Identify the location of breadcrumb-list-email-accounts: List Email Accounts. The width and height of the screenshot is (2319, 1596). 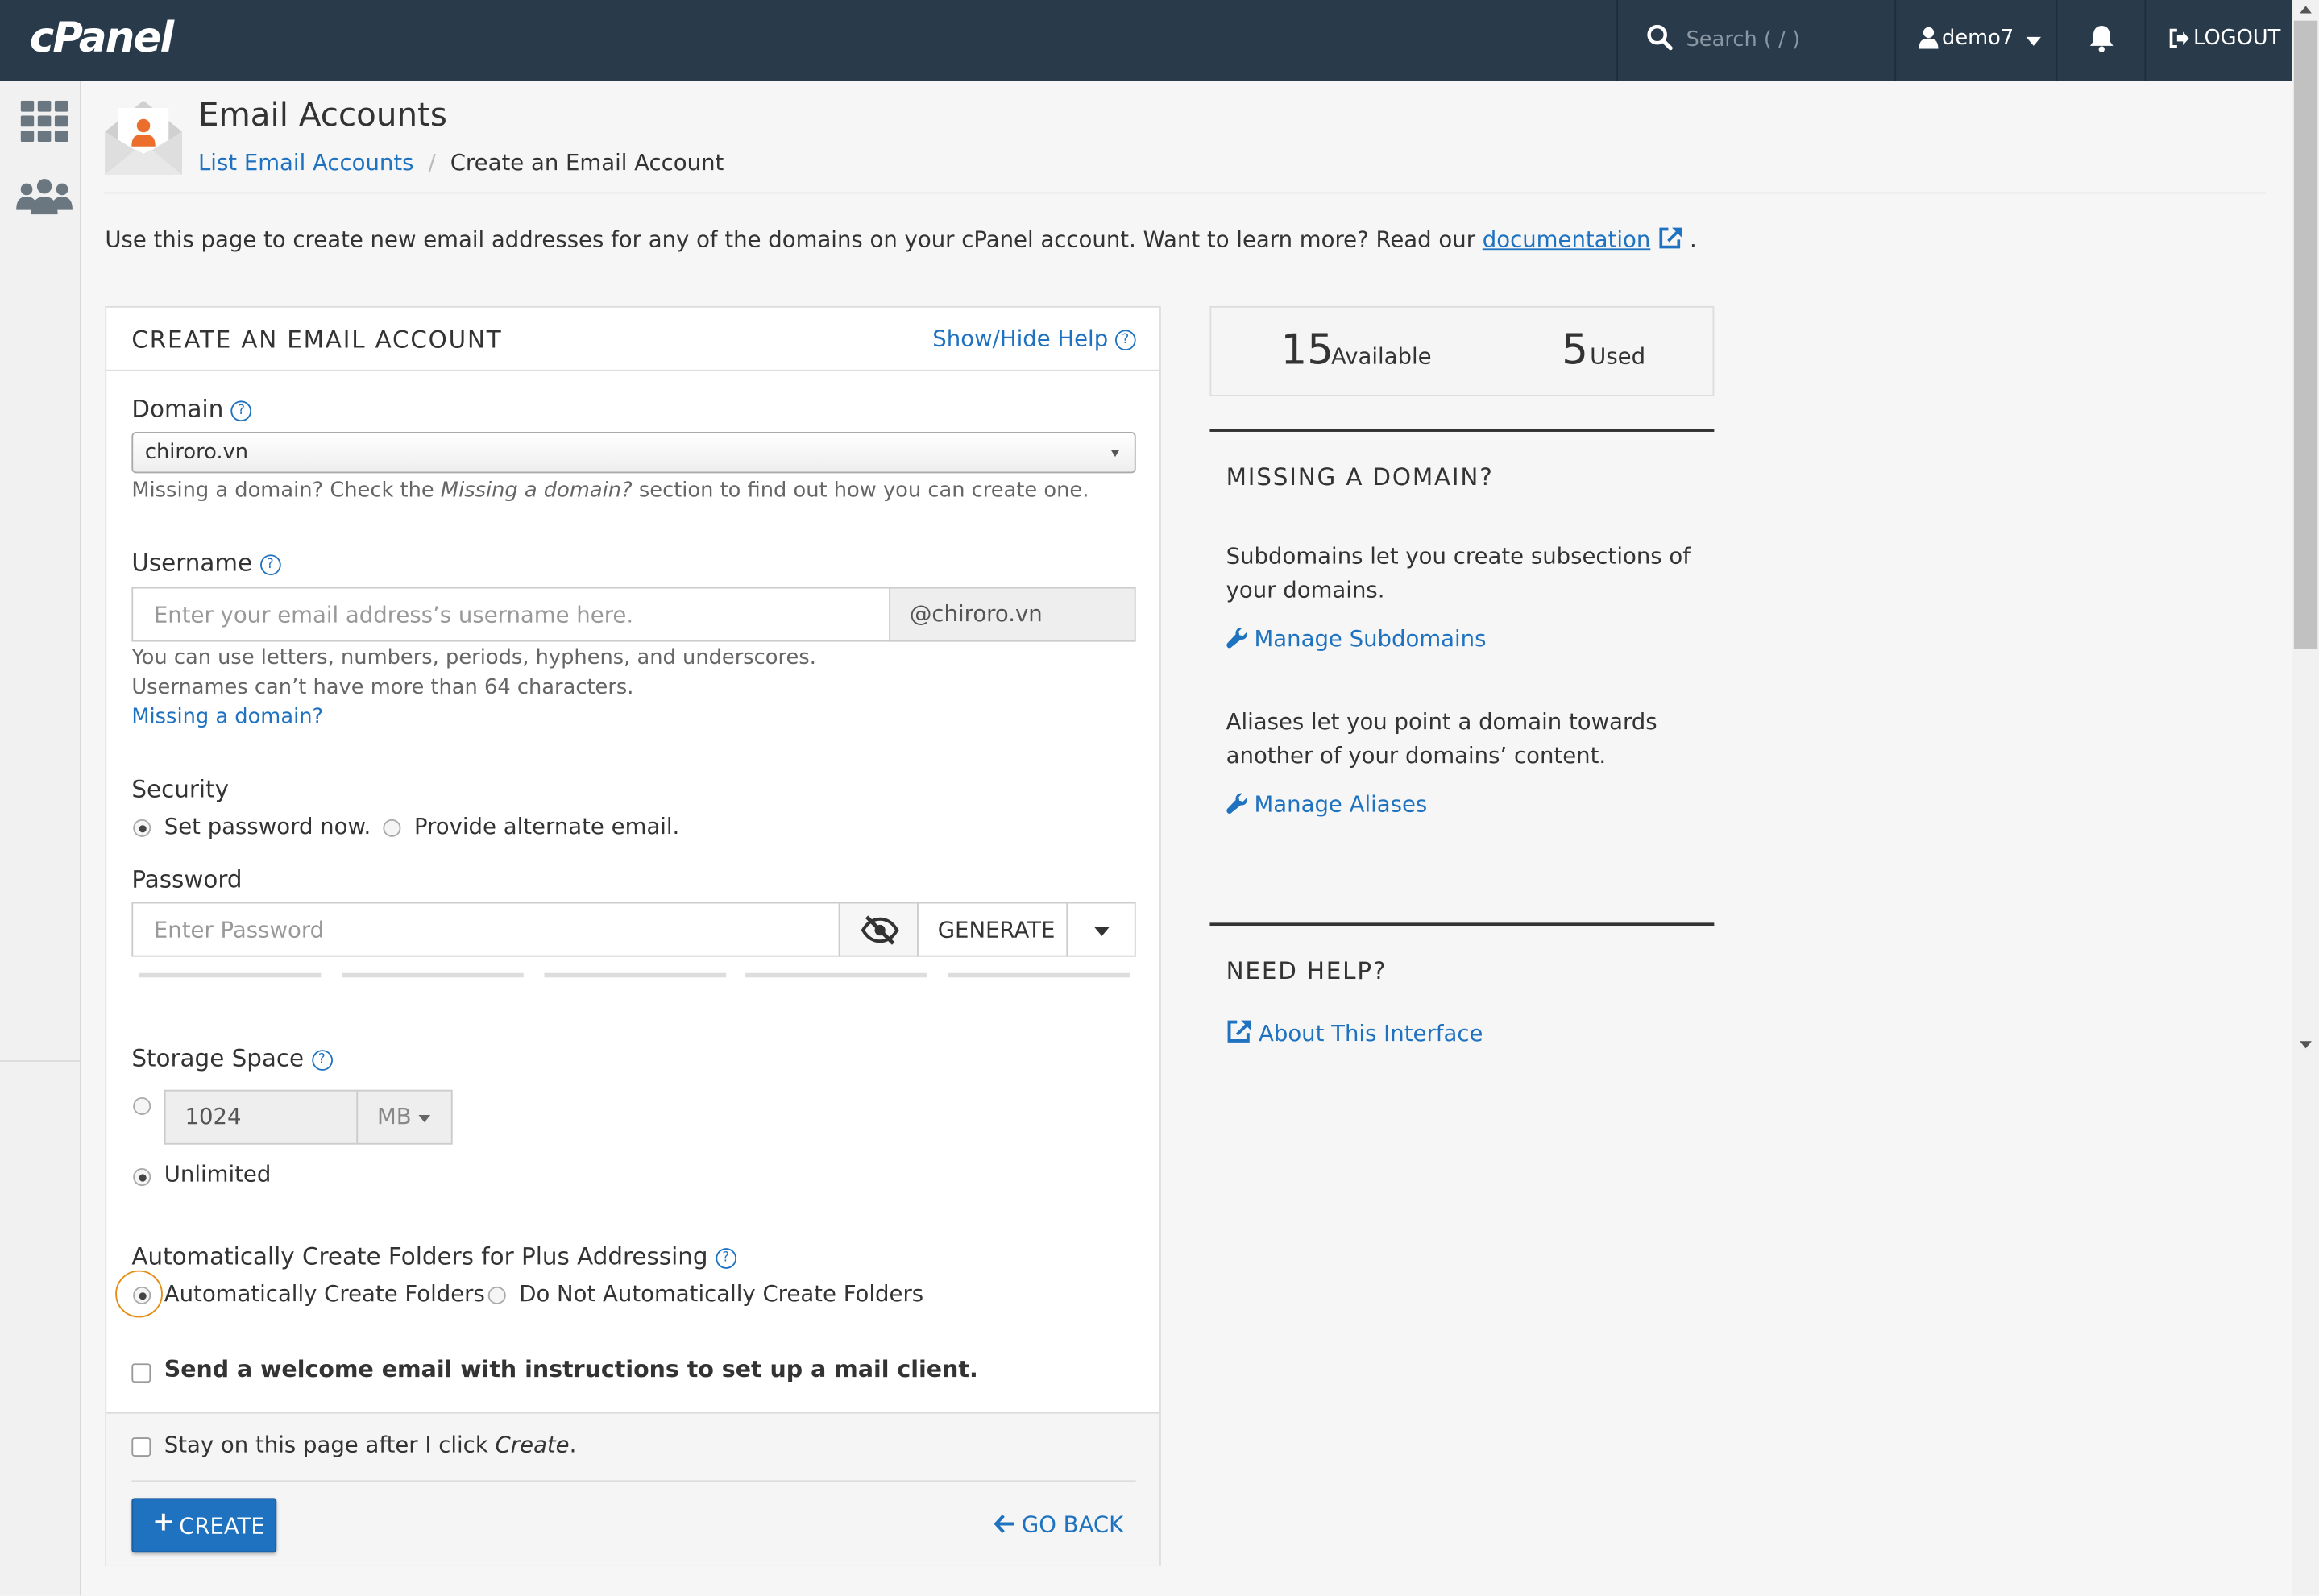
(306, 162).